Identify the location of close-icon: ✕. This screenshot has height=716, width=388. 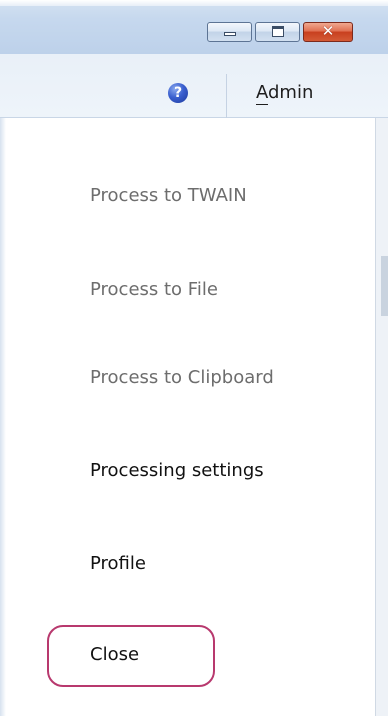
(328, 31).